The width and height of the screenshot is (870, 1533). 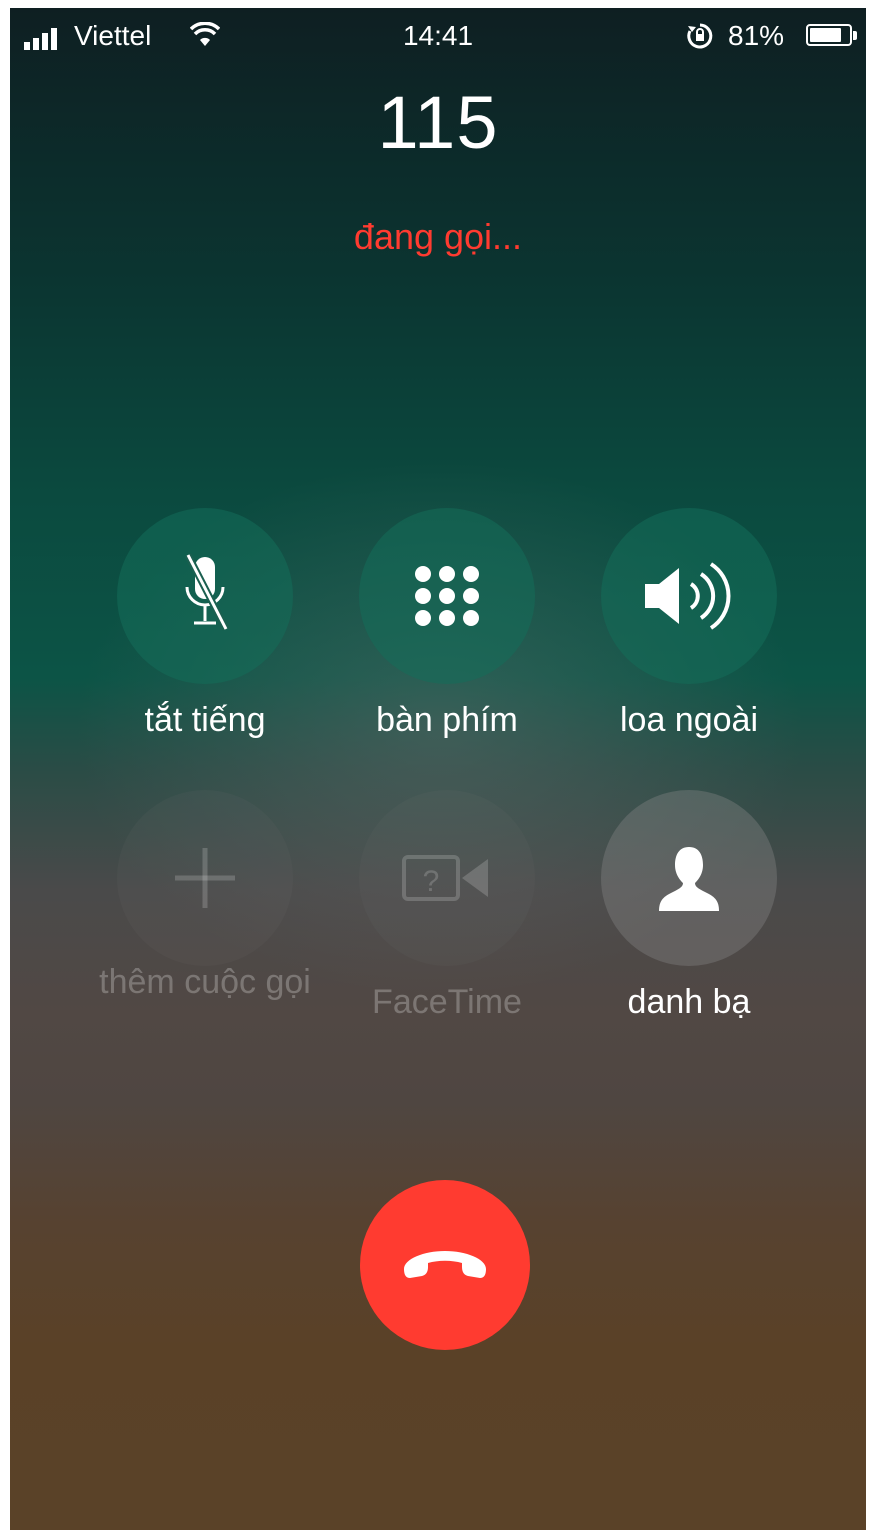 I want to click on facetime-button: ?, so click(x=447, y=878).